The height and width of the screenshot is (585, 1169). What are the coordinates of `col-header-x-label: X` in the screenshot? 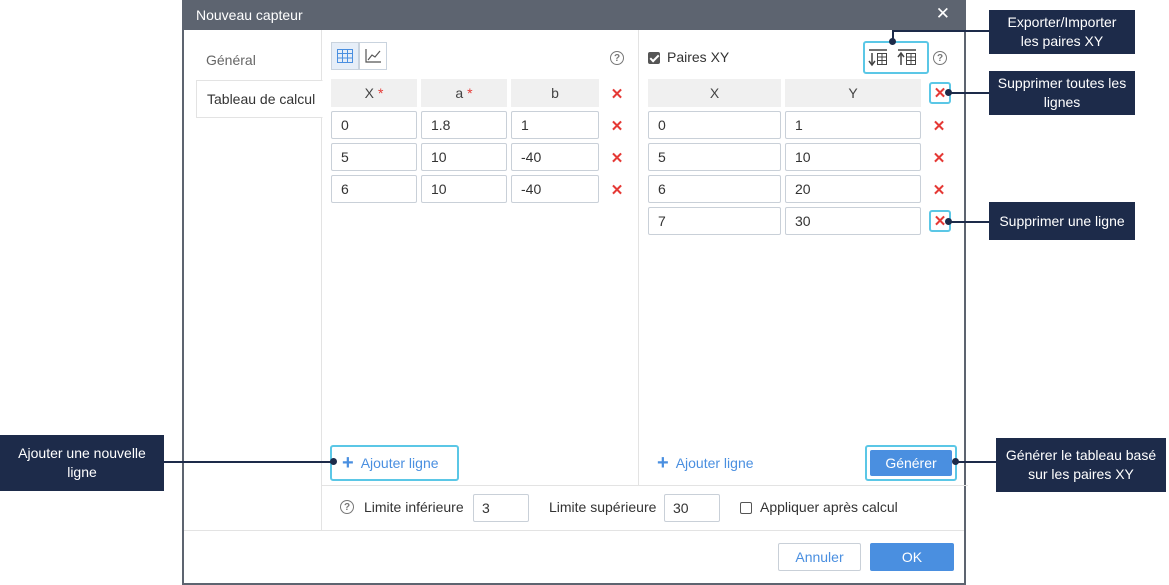 It's located at (369, 93).